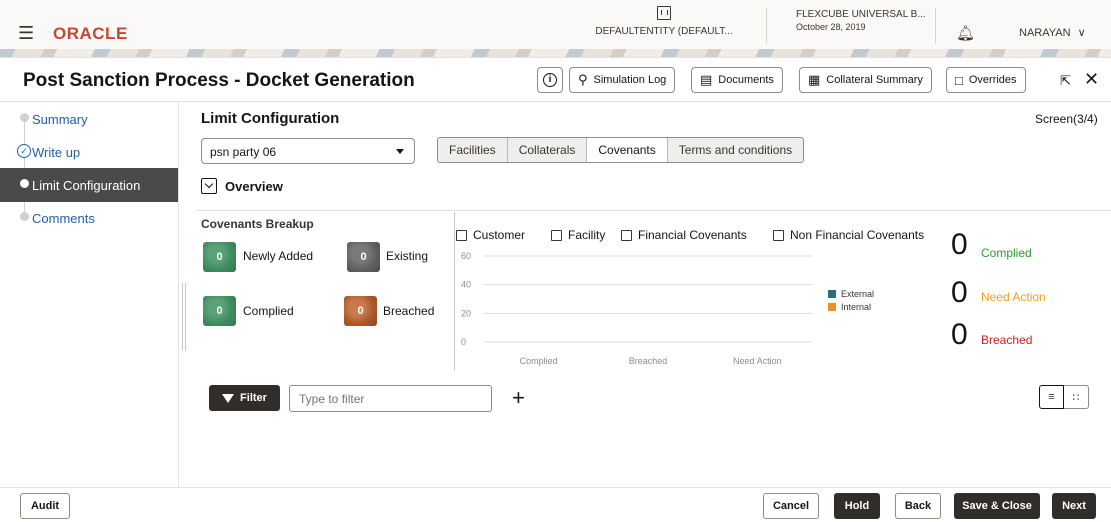  I want to click on breached-total-label: Breached, so click(1007, 340).